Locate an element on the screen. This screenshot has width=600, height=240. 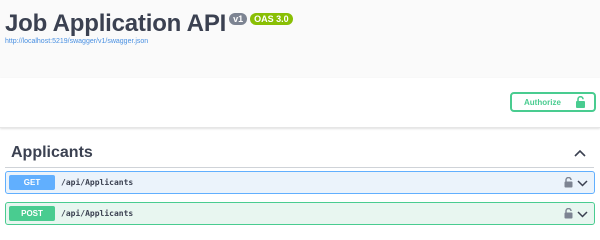
authorize-button: Authorize is located at coordinates (553, 102).